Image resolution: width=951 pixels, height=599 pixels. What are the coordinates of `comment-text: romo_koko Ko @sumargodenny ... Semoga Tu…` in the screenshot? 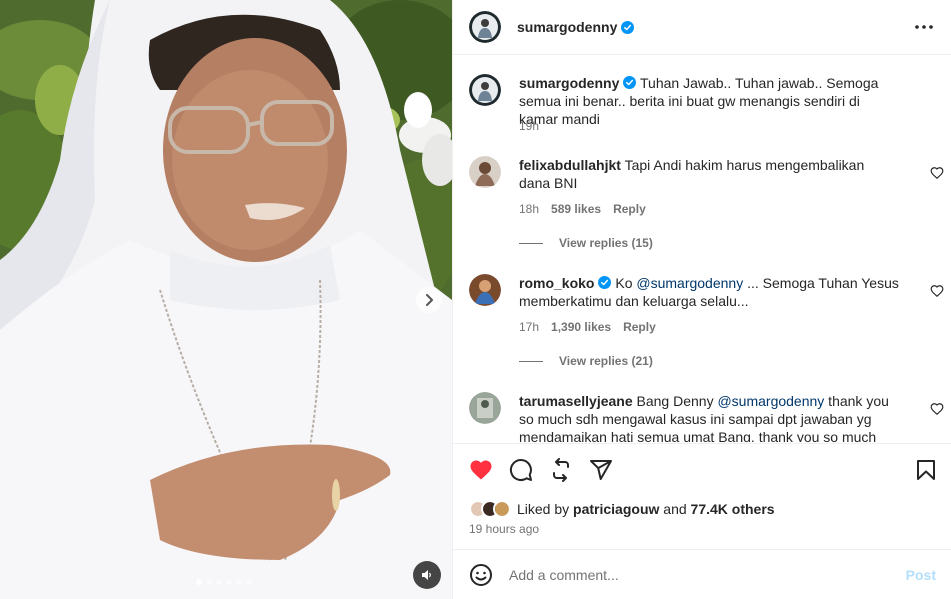 It's located at (709, 292).